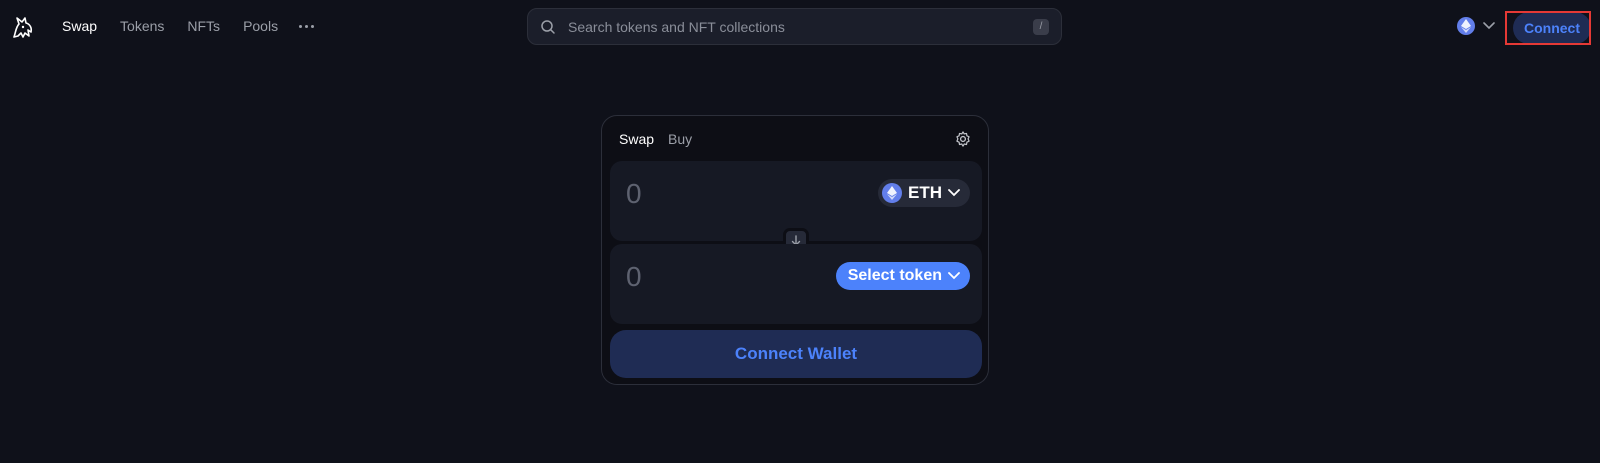  What do you see at coordinates (307, 26) in the screenshot?
I see `more-horizontal-icon` at bounding box center [307, 26].